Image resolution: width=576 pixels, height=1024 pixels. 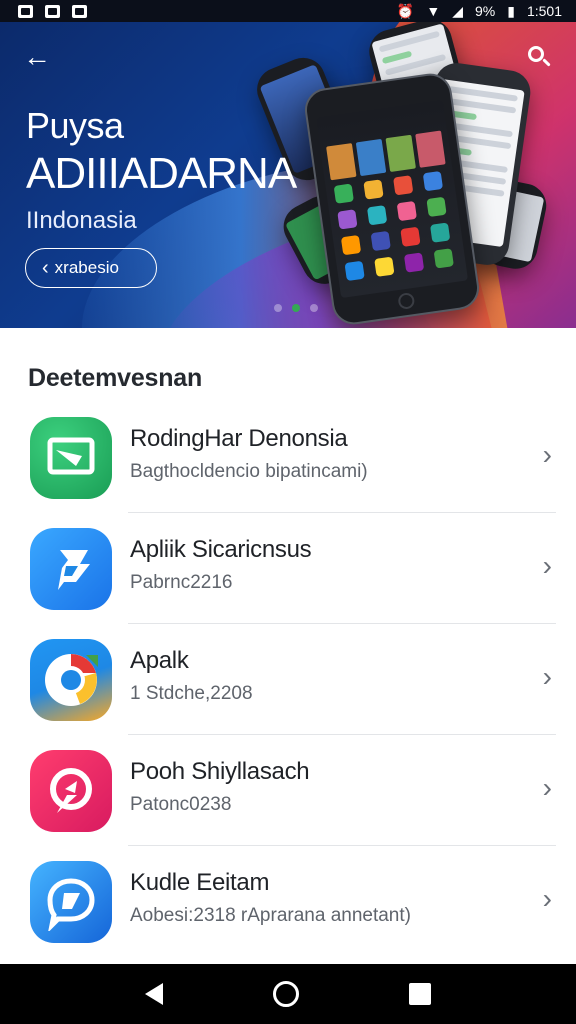 What do you see at coordinates (420, 994) in the screenshot?
I see `nav-recents-icon` at bounding box center [420, 994].